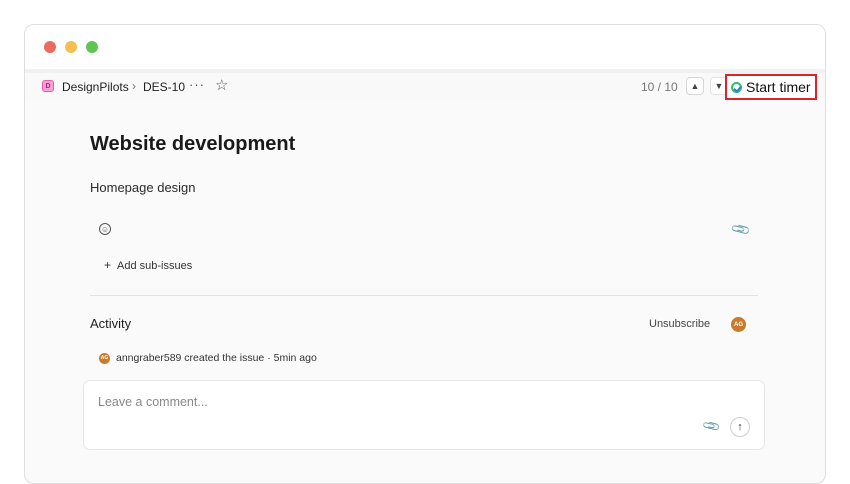 The width and height of the screenshot is (850, 484). What do you see at coordinates (711, 426) in the screenshot?
I see `comment-attachment-icon: 📎` at bounding box center [711, 426].